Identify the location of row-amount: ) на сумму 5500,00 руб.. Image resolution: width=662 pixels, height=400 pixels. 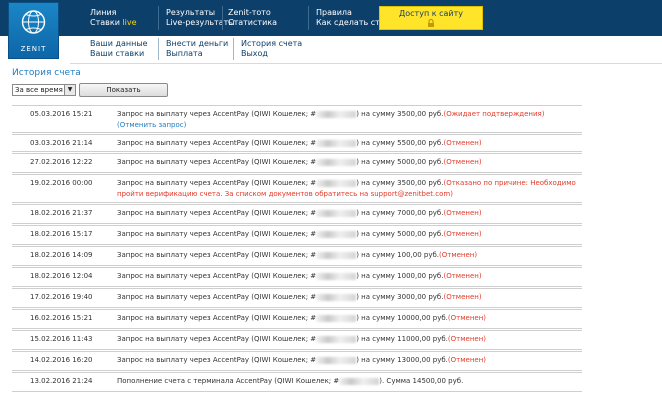
(400, 143).